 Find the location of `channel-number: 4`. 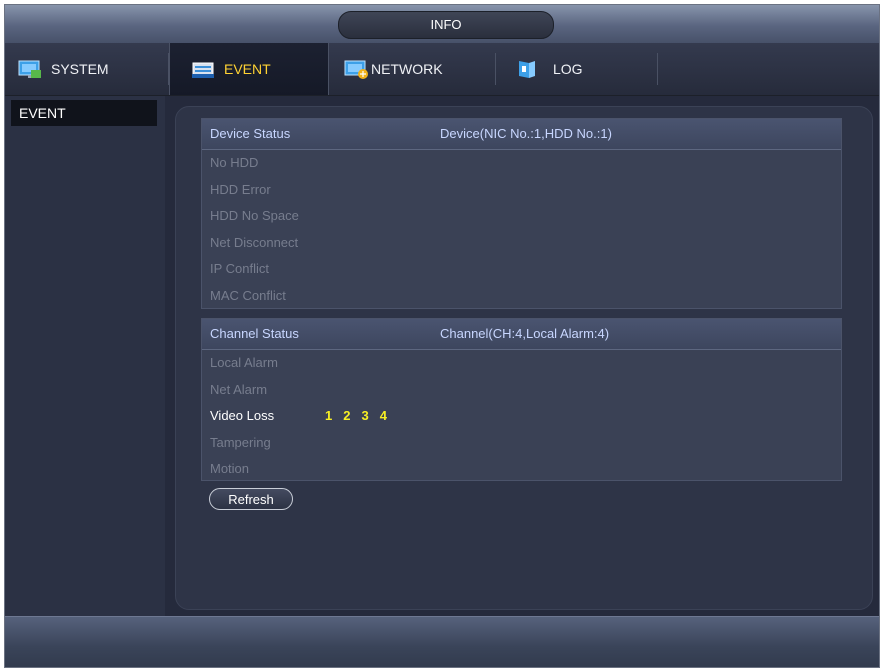

channel-number: 4 is located at coordinates (383, 416).